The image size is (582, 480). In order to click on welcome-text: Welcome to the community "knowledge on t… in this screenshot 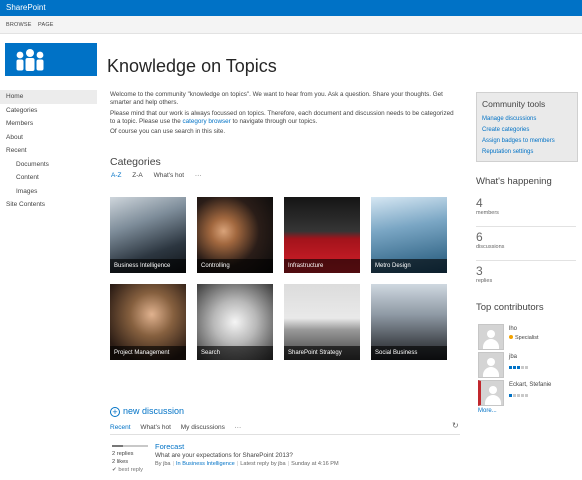, I will do `click(282, 114)`.